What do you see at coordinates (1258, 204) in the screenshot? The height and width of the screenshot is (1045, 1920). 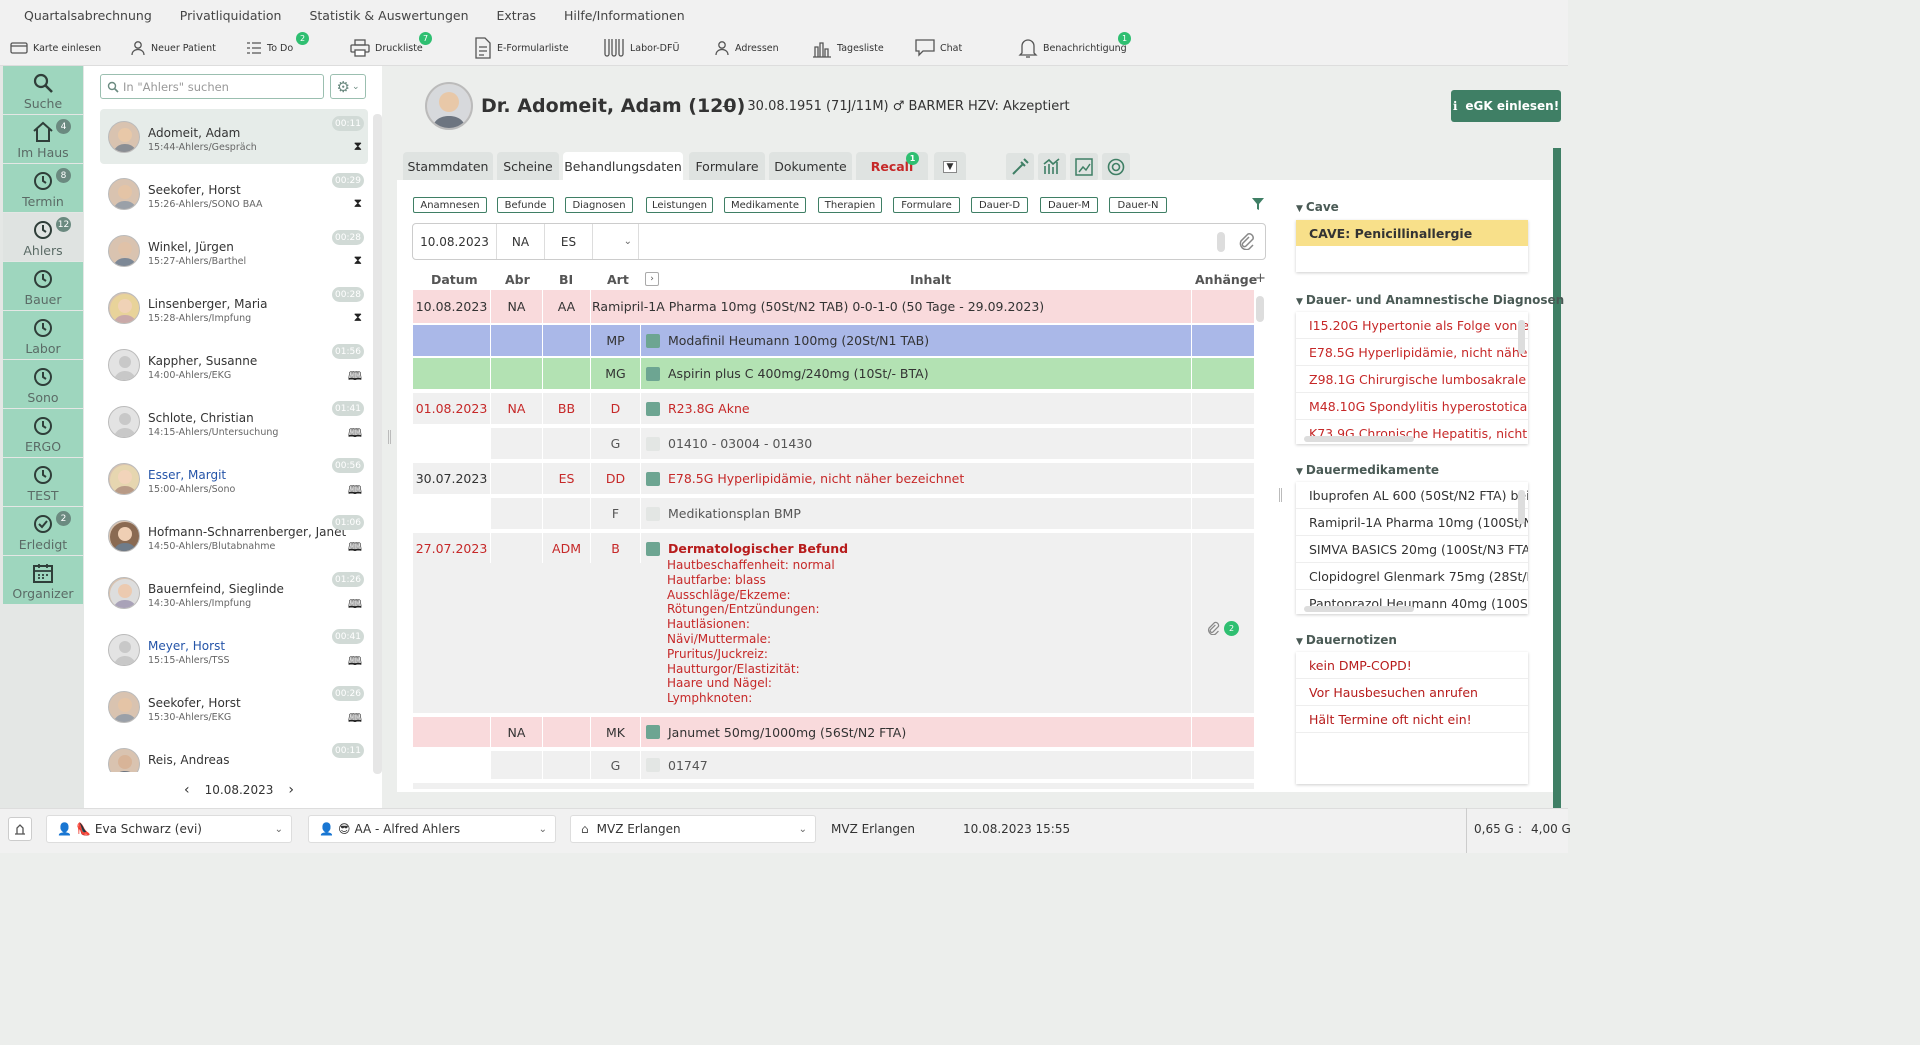 I see `filter-icon` at bounding box center [1258, 204].